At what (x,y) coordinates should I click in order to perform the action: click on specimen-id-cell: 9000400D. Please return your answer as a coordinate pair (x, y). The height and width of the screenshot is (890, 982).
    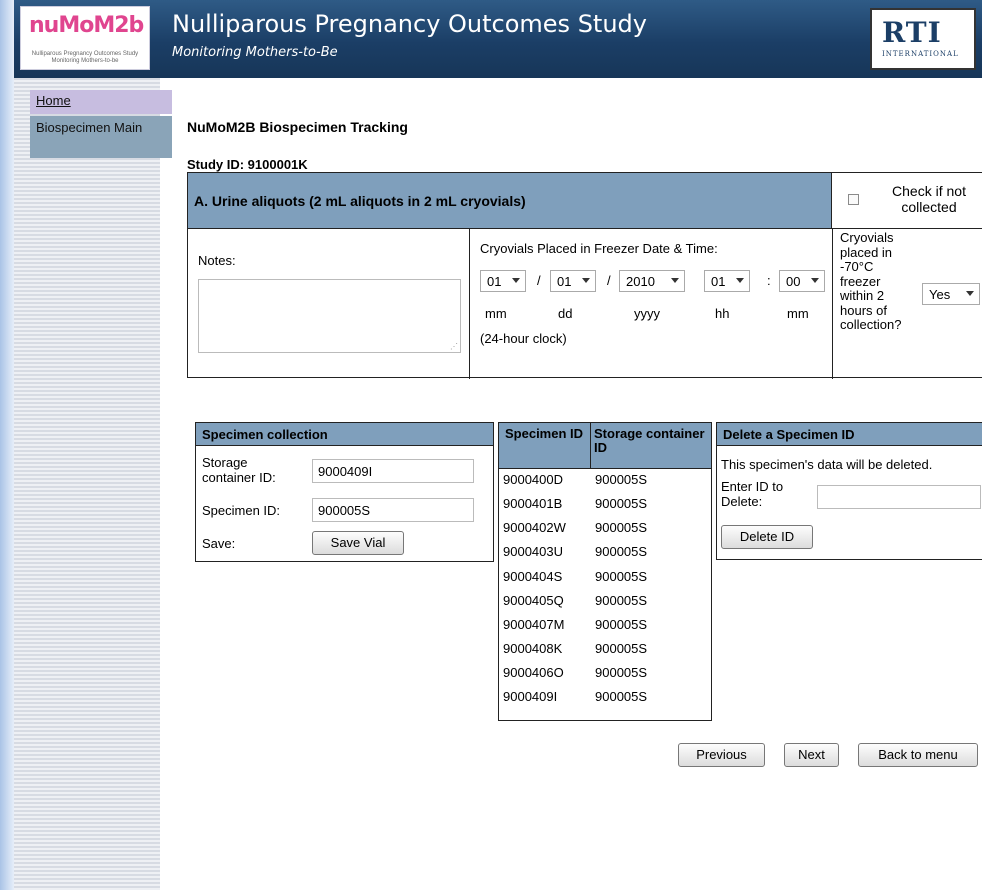
    Looking at the image, I should click on (533, 479).